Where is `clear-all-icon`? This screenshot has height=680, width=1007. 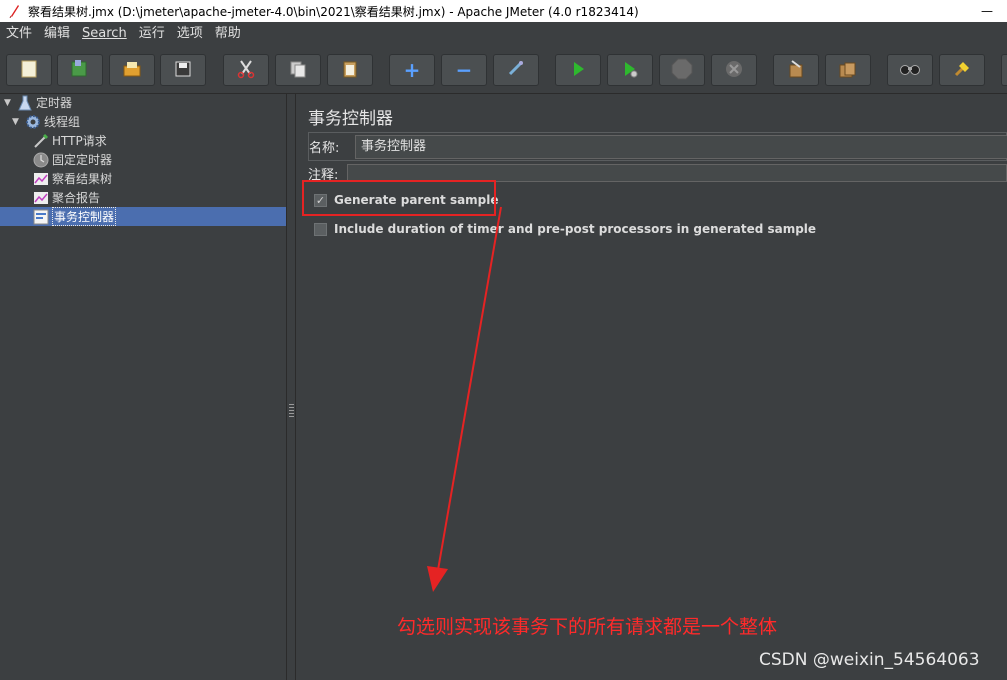
clear-all-icon is located at coordinates (848, 70).